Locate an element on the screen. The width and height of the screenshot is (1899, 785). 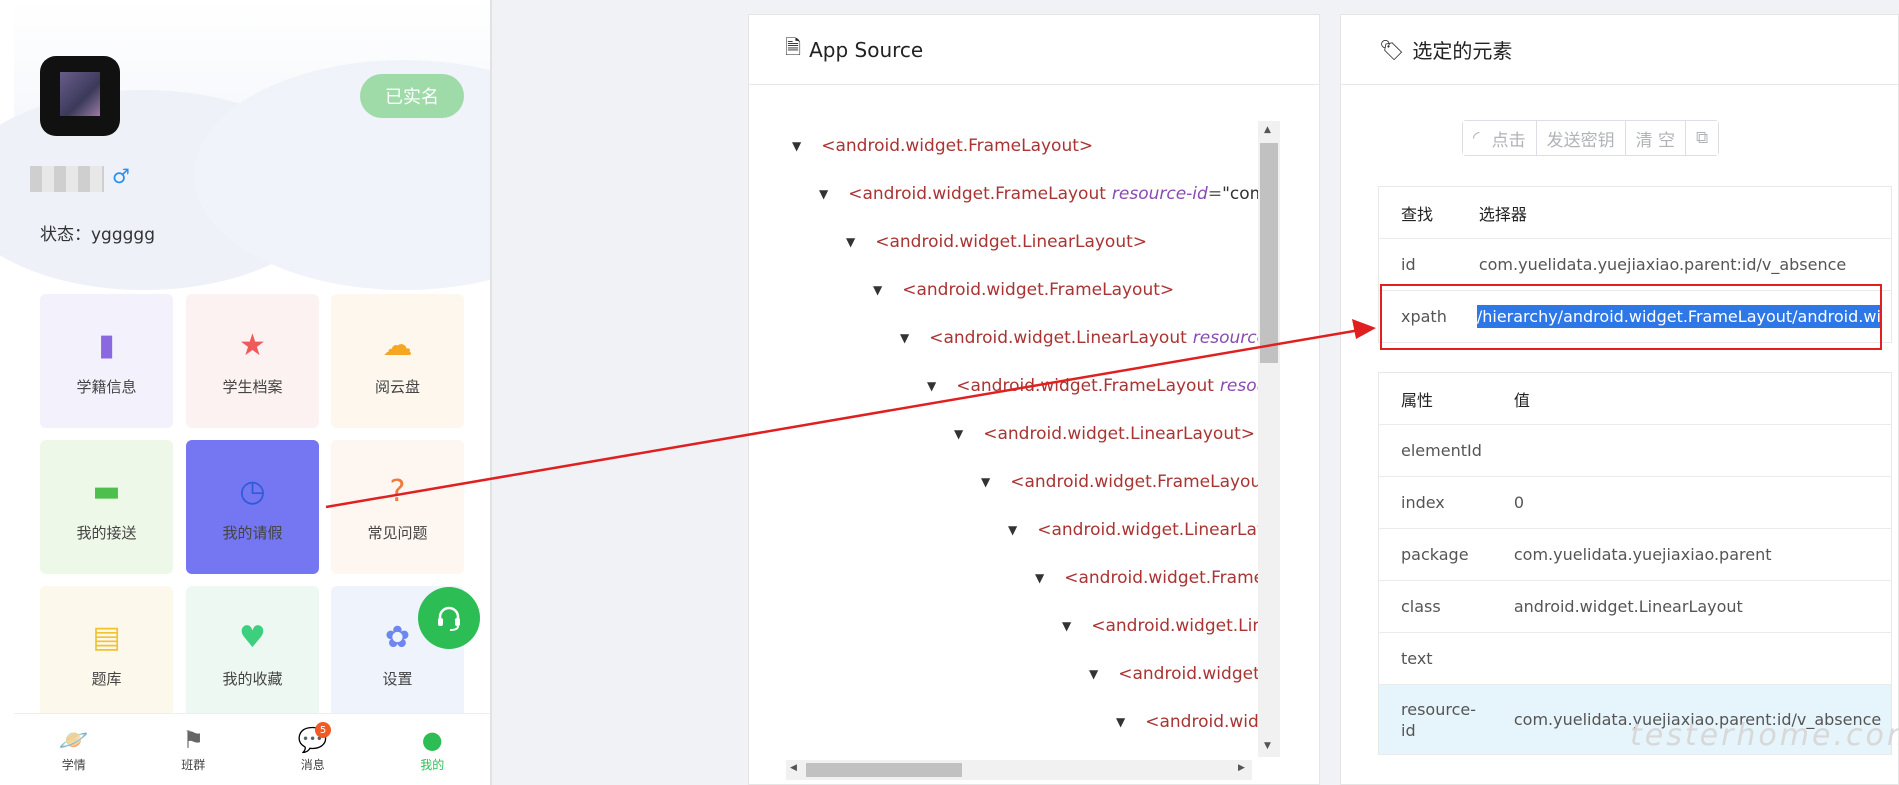
annotation-arrow is located at coordinates (850, 414).